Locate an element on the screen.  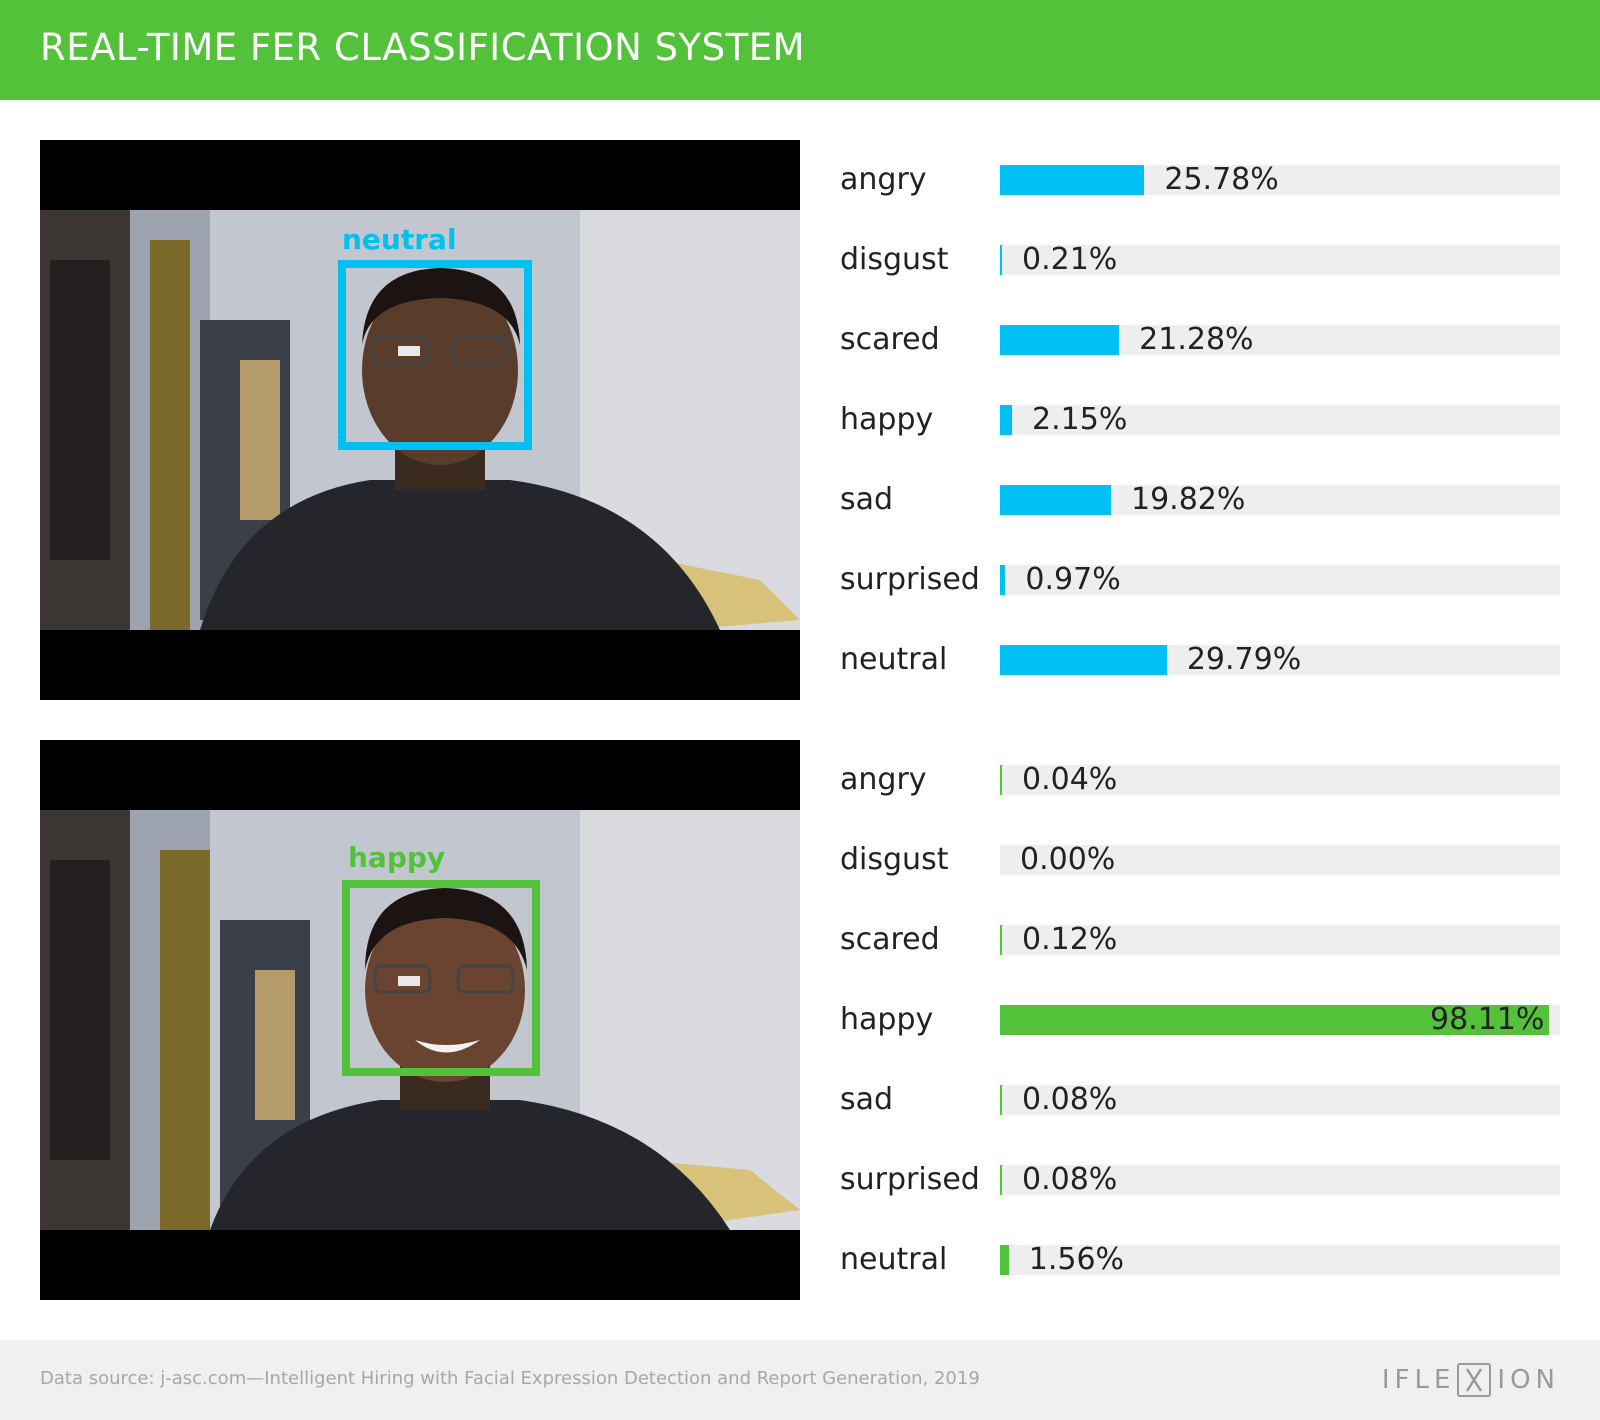
brand-logo: IFLE ION is located at coordinates (1471, 1380).